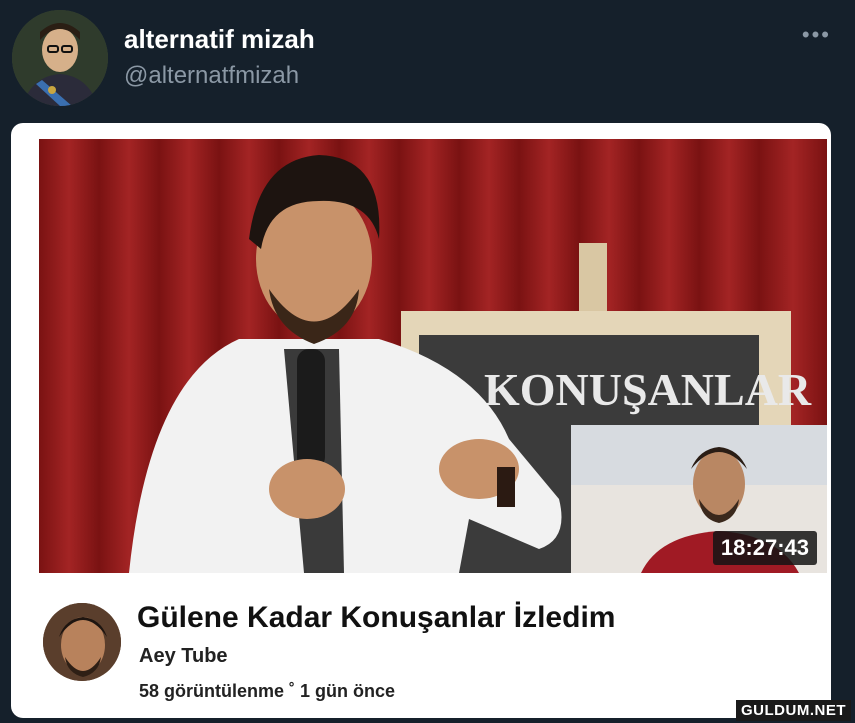 The height and width of the screenshot is (723, 855). I want to click on user-handle: @alternatfmizah, so click(211, 76).